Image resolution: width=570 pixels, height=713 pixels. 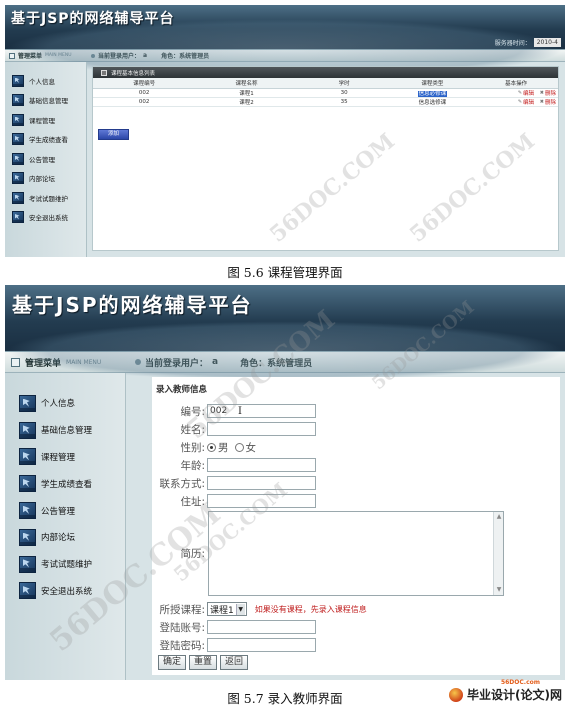 I want to click on sidebar-item-label: 学生成绩查看, so click(x=48, y=140).